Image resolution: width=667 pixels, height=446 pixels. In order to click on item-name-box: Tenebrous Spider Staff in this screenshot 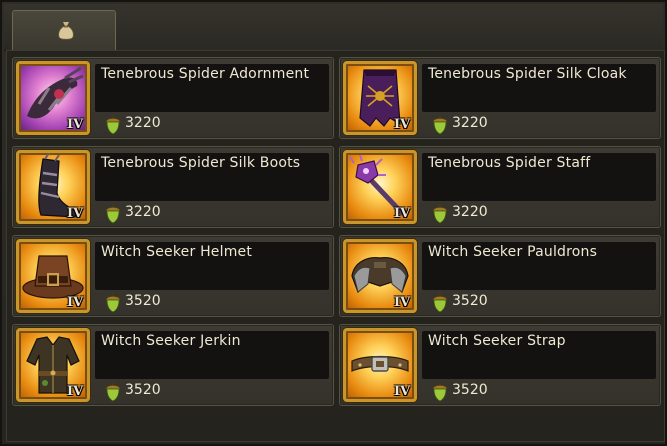, I will do `click(539, 177)`.